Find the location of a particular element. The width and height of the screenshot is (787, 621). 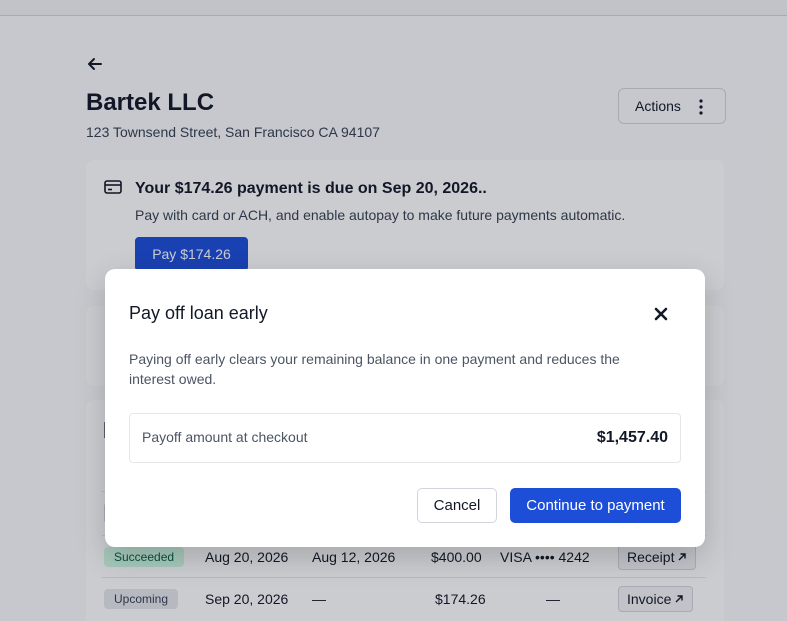

modal-title: Pay off loan early is located at coordinates (198, 313).